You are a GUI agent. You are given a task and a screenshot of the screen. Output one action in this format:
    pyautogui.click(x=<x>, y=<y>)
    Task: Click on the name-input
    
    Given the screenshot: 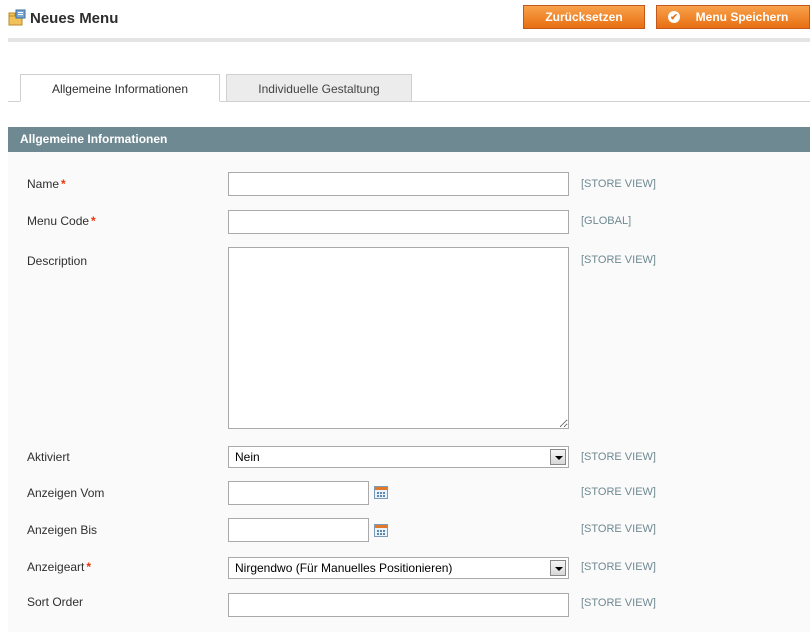 What is the action you would take?
    pyautogui.click(x=398, y=184)
    